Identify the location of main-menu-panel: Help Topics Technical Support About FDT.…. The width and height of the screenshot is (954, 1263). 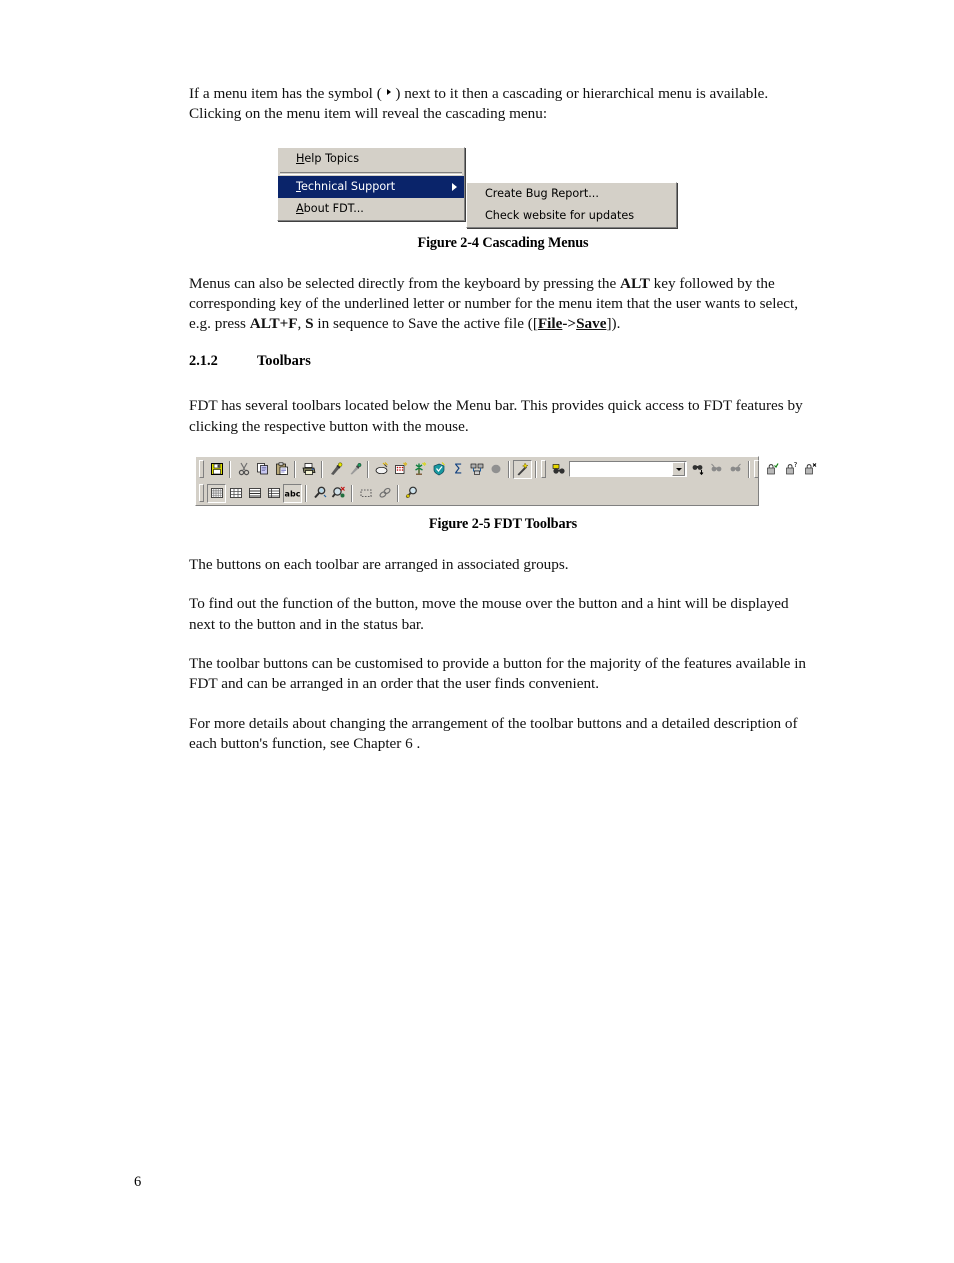
(371, 183).